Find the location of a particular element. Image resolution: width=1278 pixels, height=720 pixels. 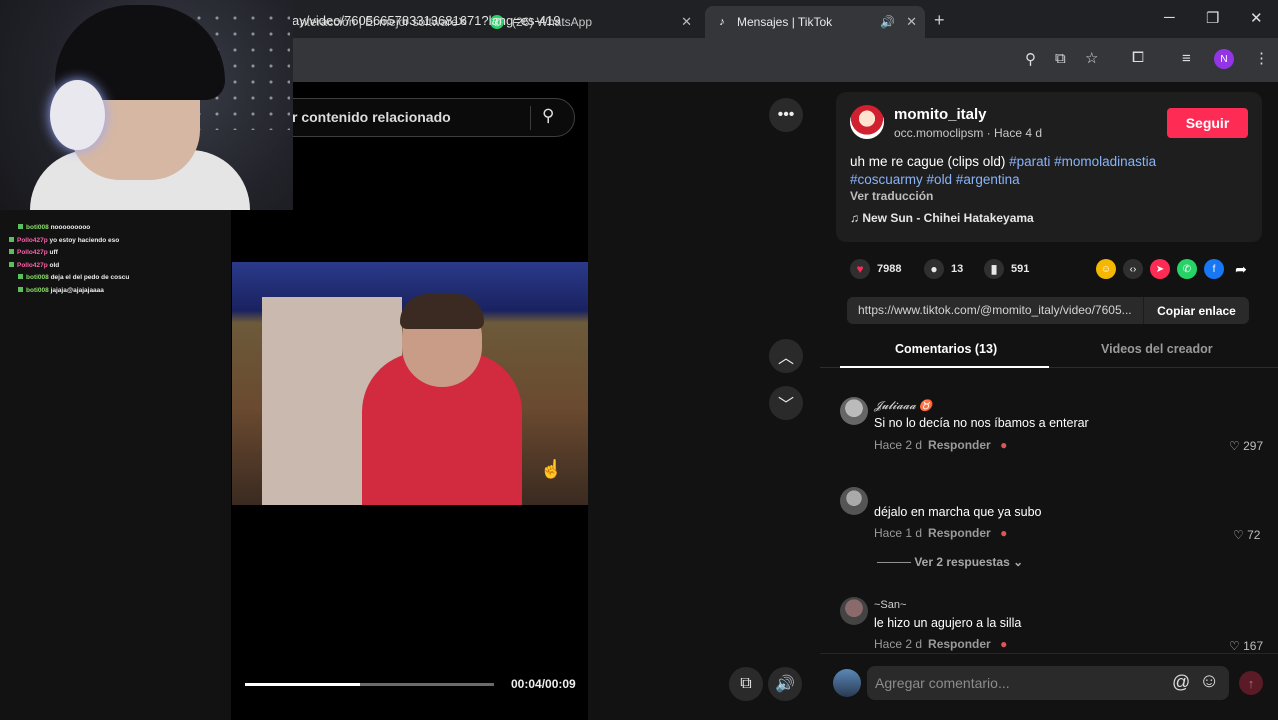

view-replies-button: ──── Ver 2 respuestas ⌄ is located at coordinates (950, 562).